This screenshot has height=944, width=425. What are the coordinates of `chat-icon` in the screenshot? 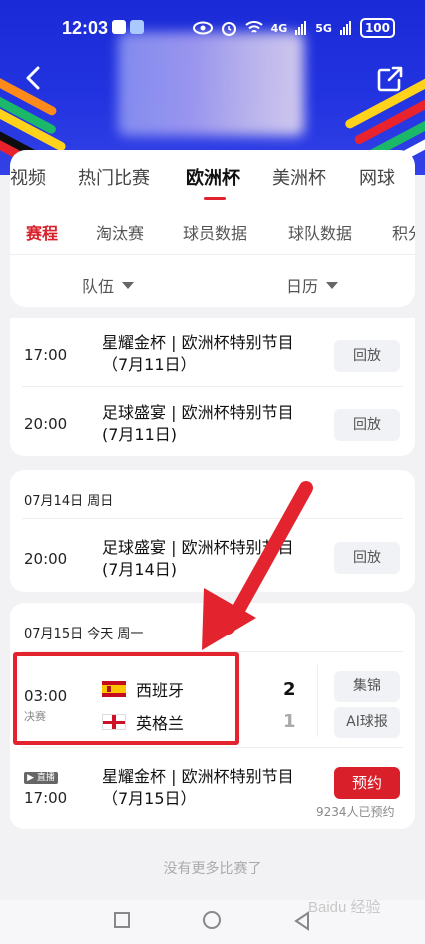 It's located at (137, 27).